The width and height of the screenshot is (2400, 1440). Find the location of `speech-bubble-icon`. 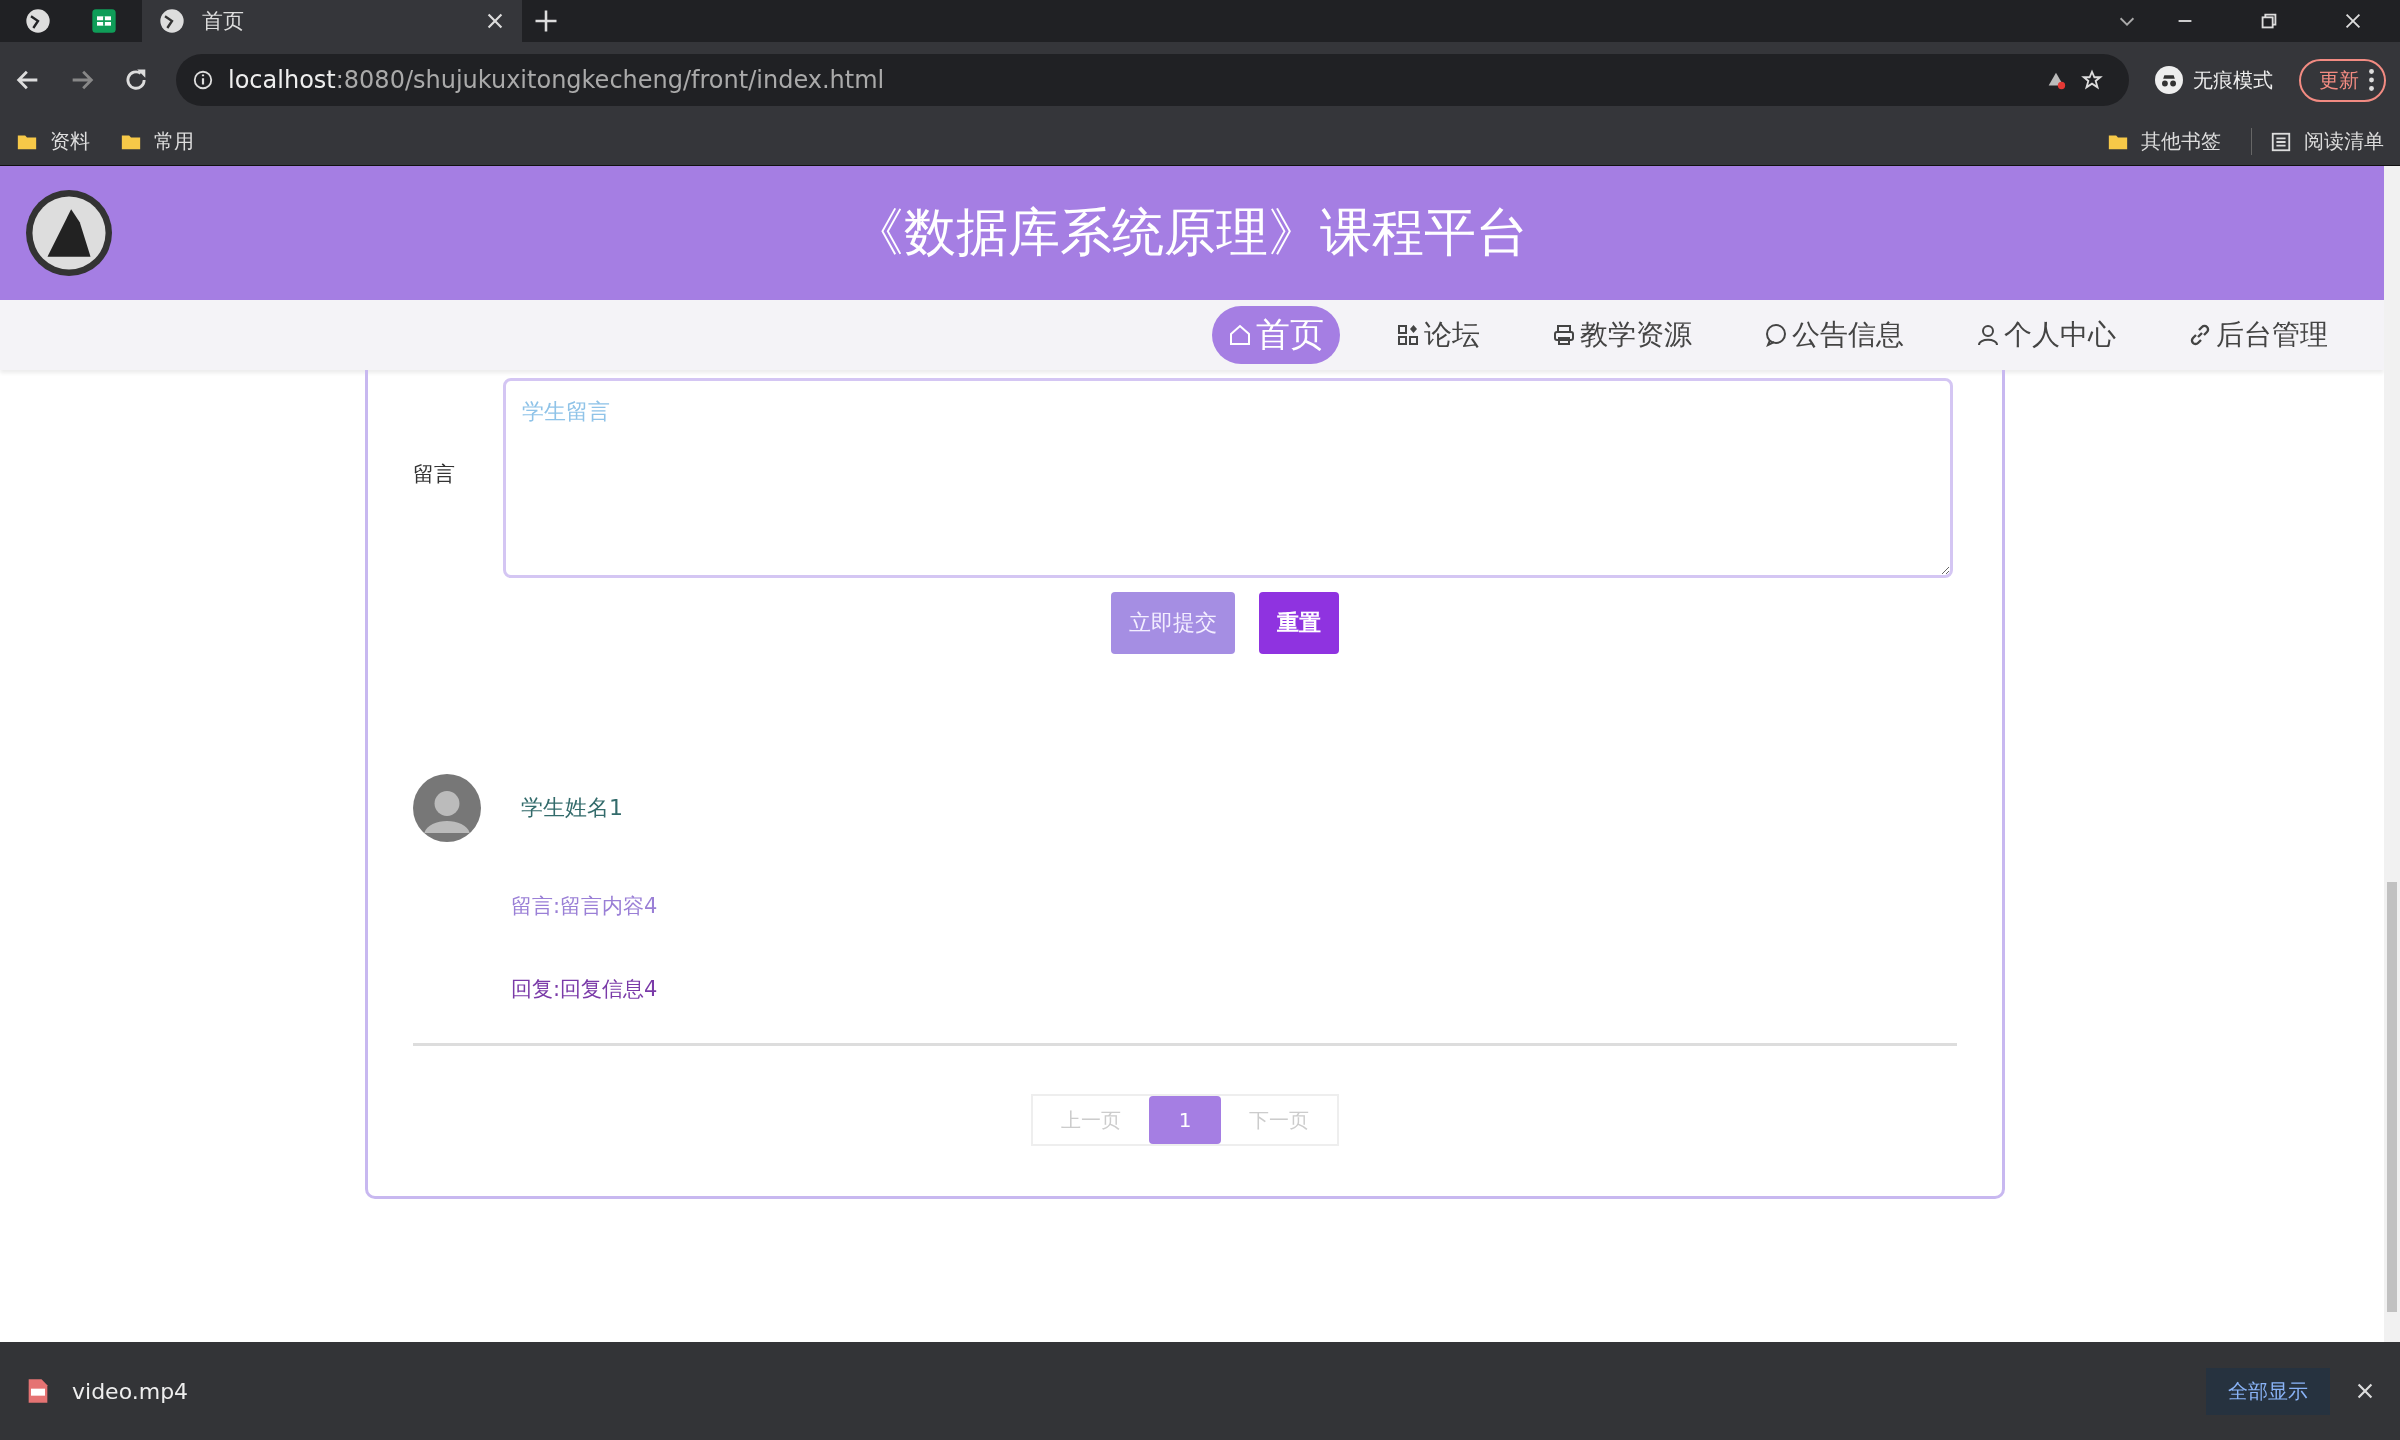

speech-bubble-icon is located at coordinates (1776, 335).